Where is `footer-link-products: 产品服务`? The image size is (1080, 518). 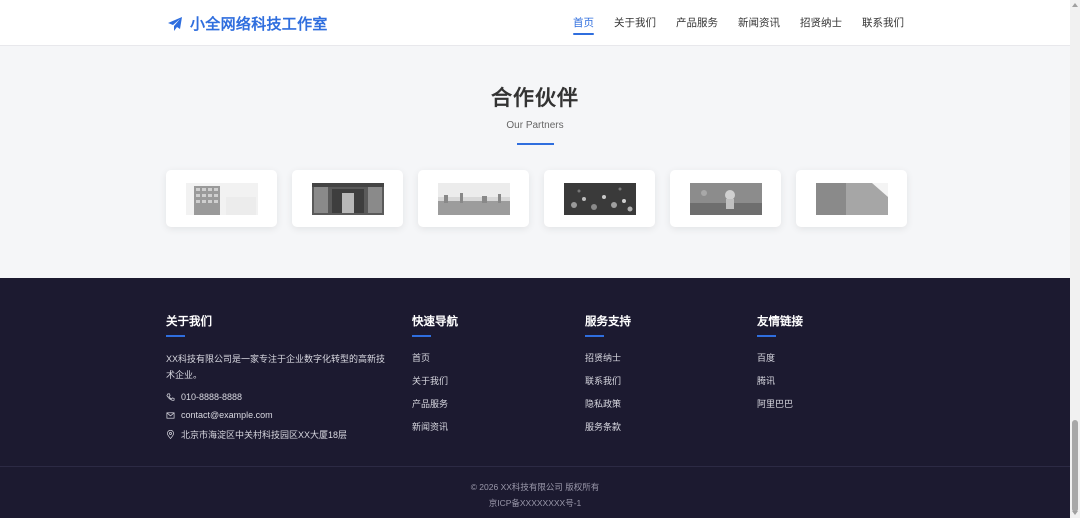
footer-link-products: 产品服务 is located at coordinates (435, 404).